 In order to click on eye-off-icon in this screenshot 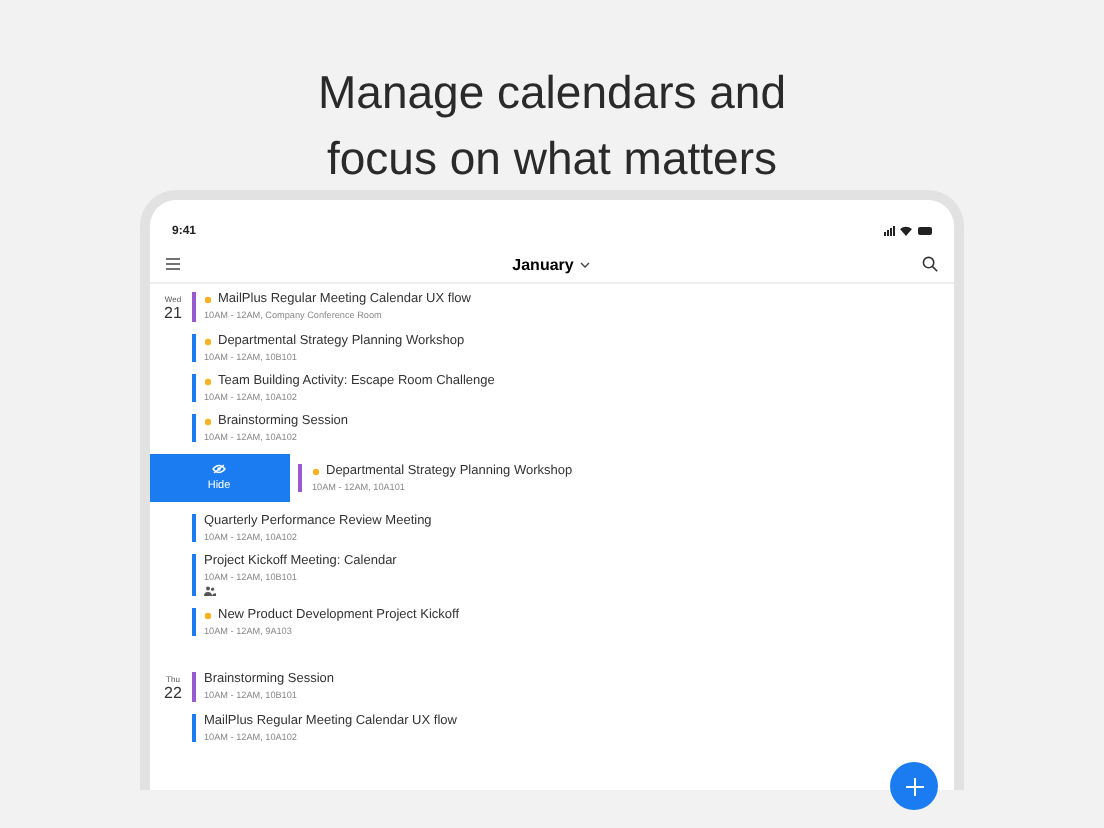, I will do `click(219, 469)`.